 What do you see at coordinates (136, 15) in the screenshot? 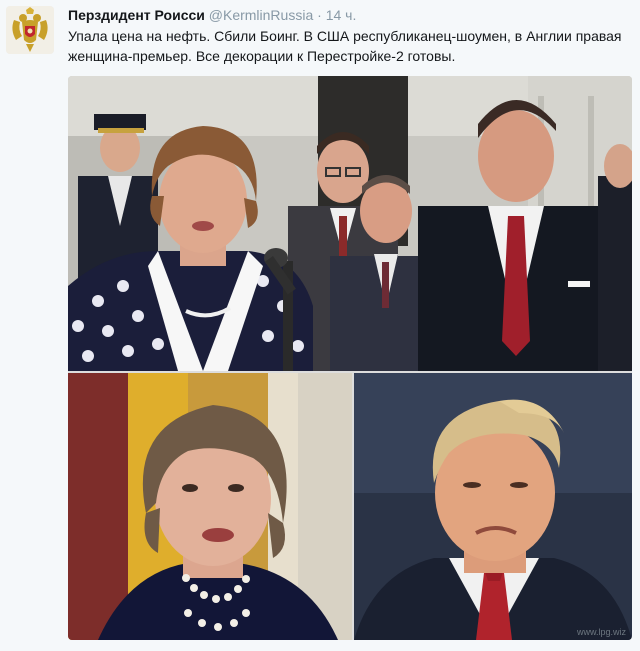
I see `author-name: Перздидент Роисси` at bounding box center [136, 15].